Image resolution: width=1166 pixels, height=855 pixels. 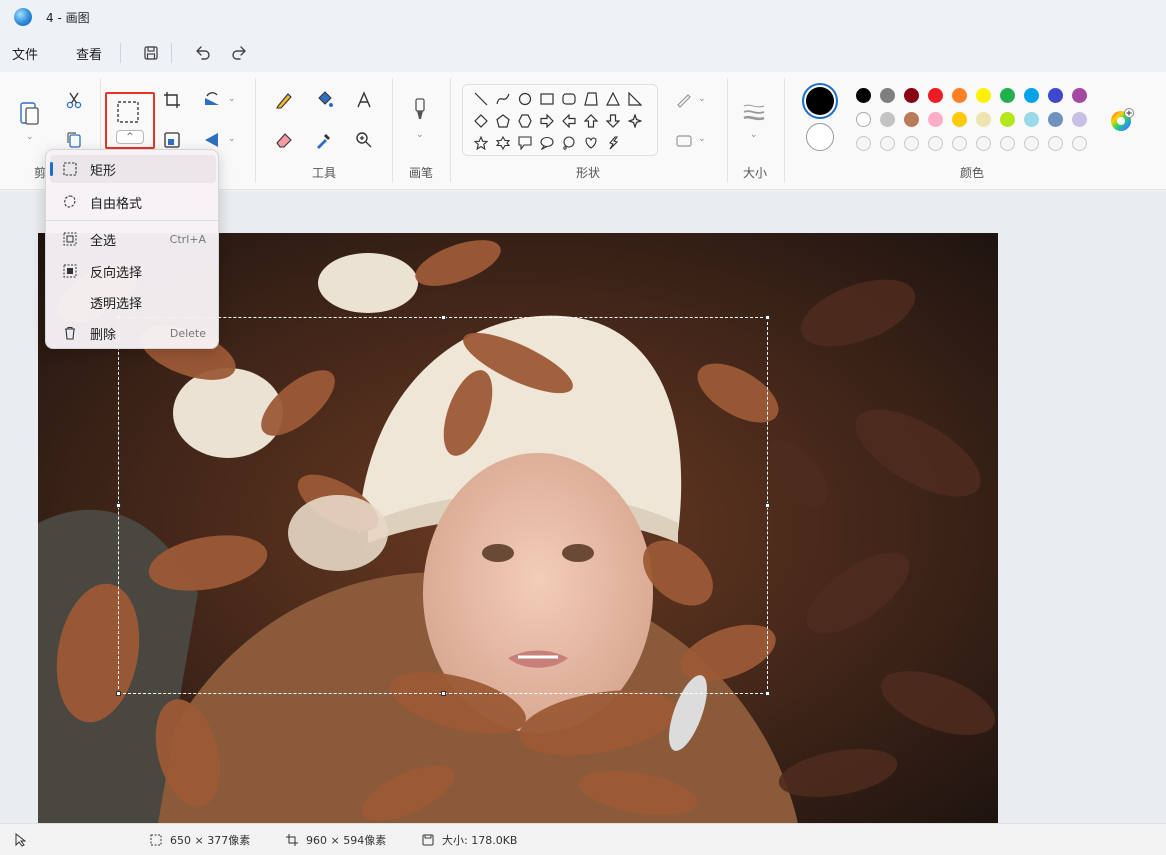 I want to click on cloud-callout-shape-icon, so click(x=569, y=143).